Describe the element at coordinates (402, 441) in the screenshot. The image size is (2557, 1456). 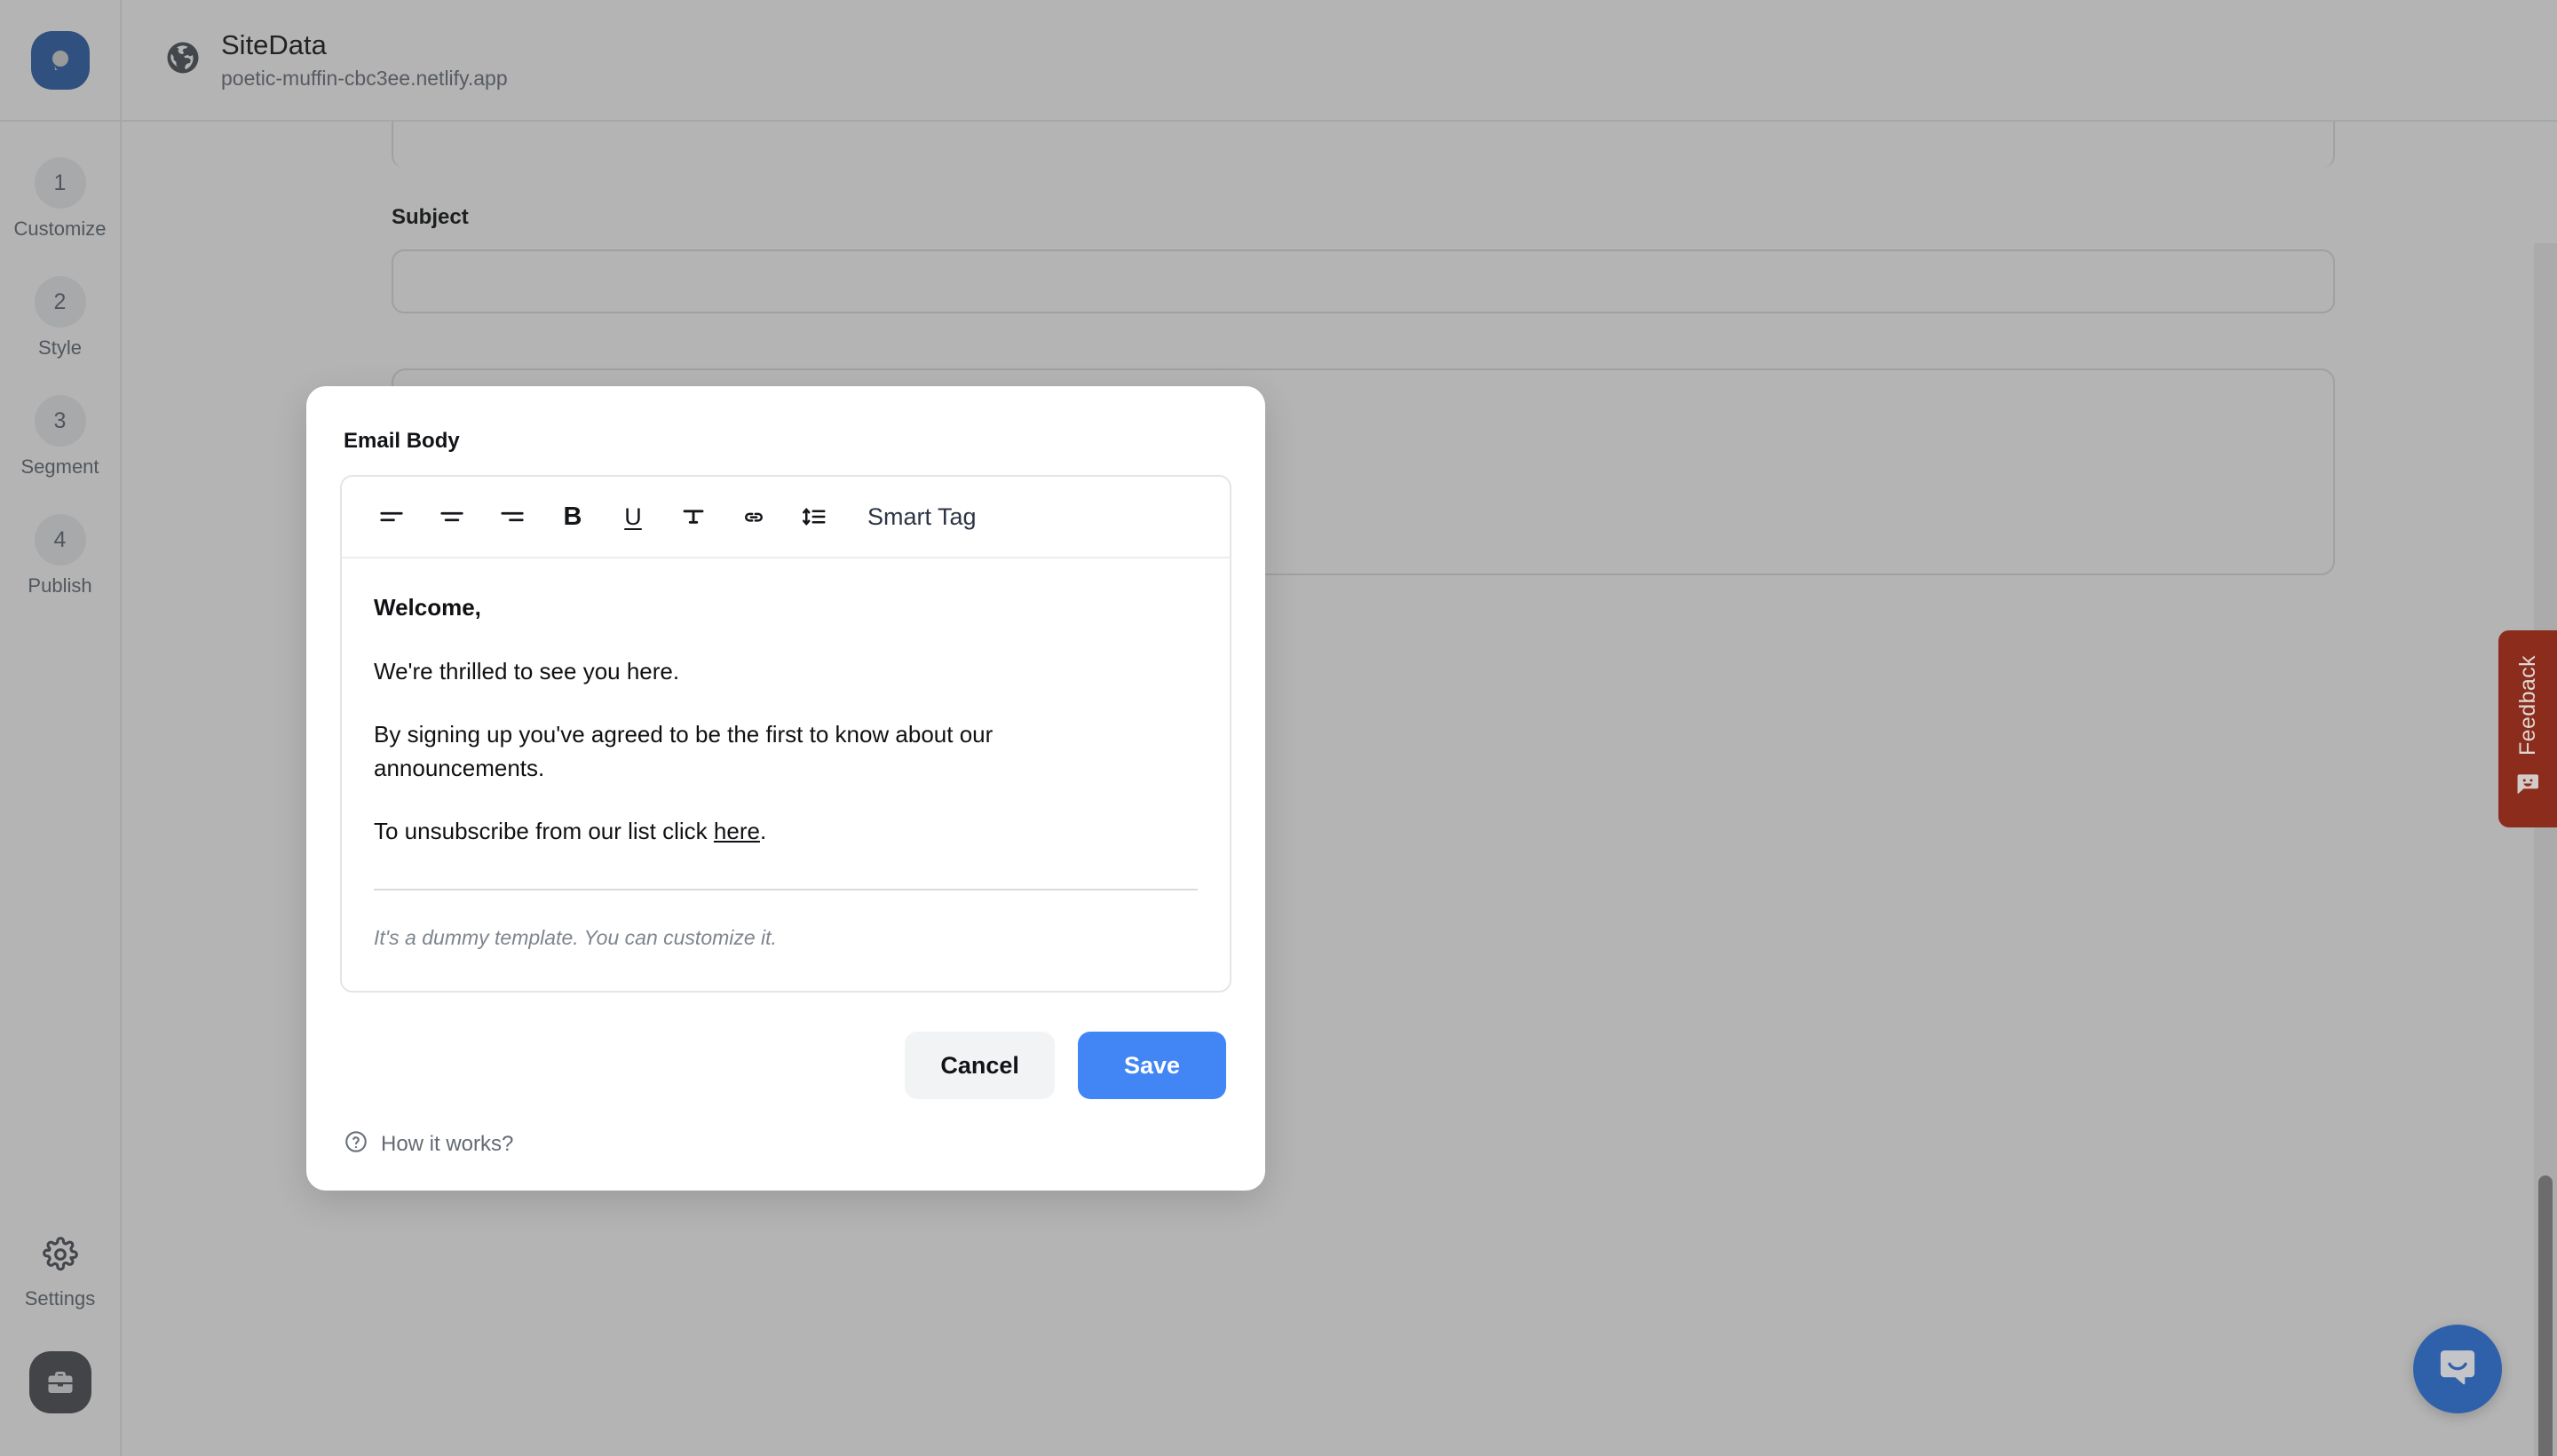
I see `email-body-label: Email Body` at that location.